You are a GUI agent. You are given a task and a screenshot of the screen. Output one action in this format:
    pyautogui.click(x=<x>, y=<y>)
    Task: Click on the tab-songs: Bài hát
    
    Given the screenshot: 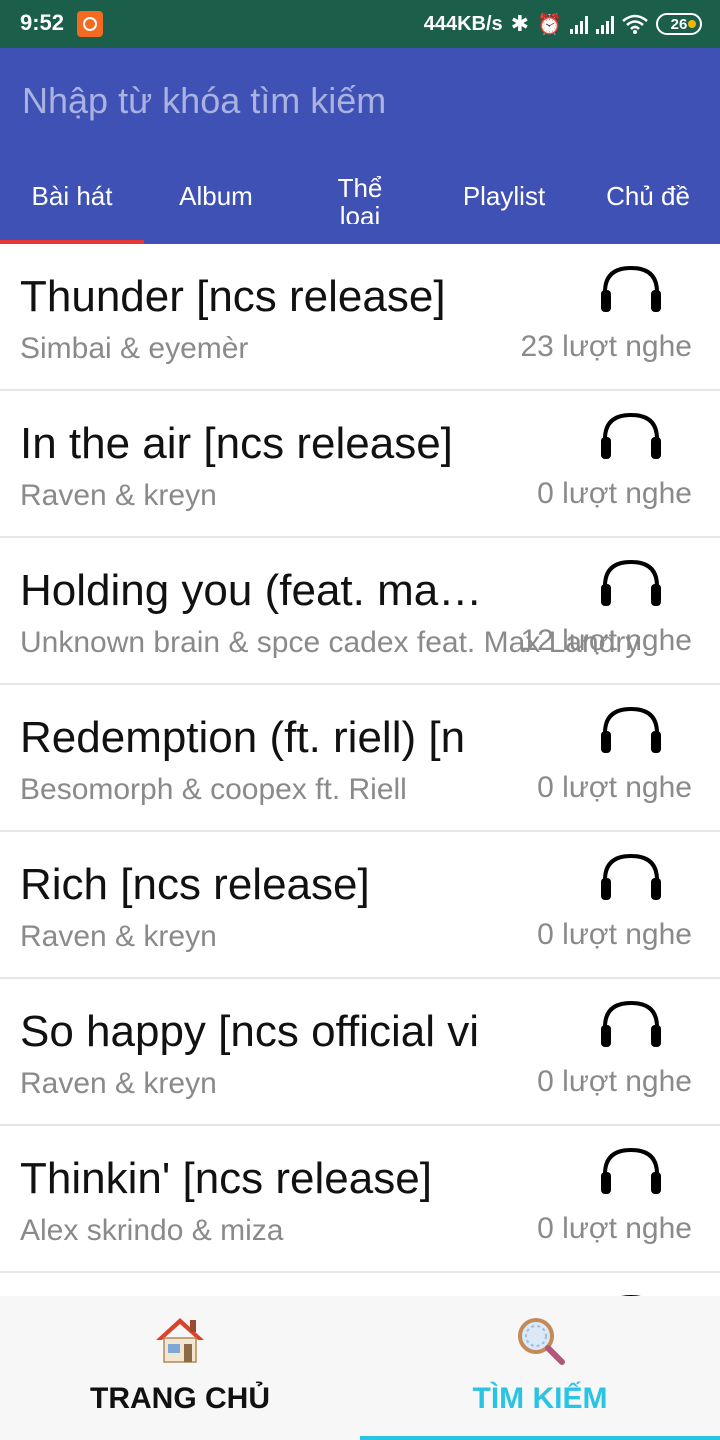 What is the action you would take?
    pyautogui.click(x=72, y=205)
    